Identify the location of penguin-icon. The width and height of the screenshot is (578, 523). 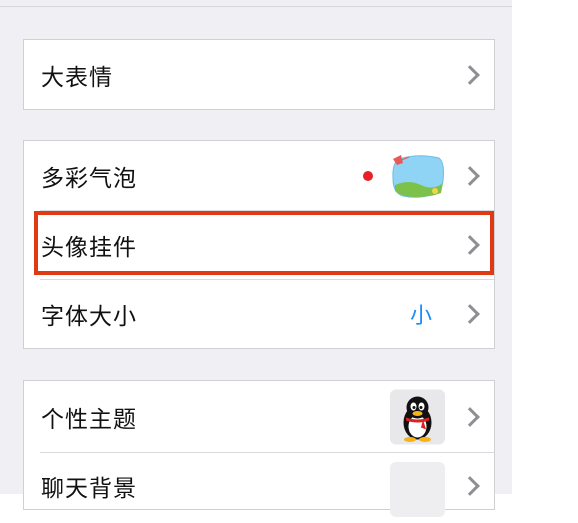
(417, 416).